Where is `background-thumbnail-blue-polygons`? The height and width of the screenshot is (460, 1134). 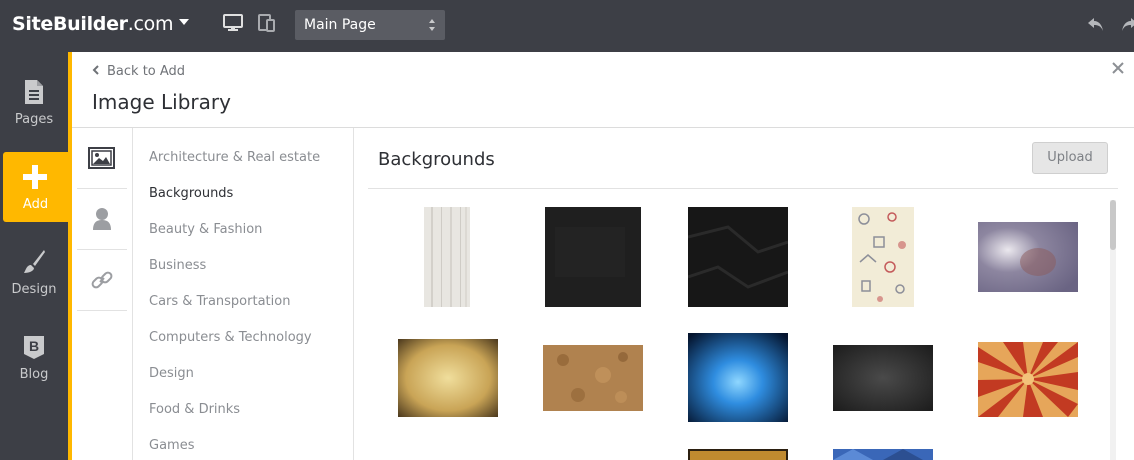
background-thumbnail-blue-polygons is located at coordinates (883, 454).